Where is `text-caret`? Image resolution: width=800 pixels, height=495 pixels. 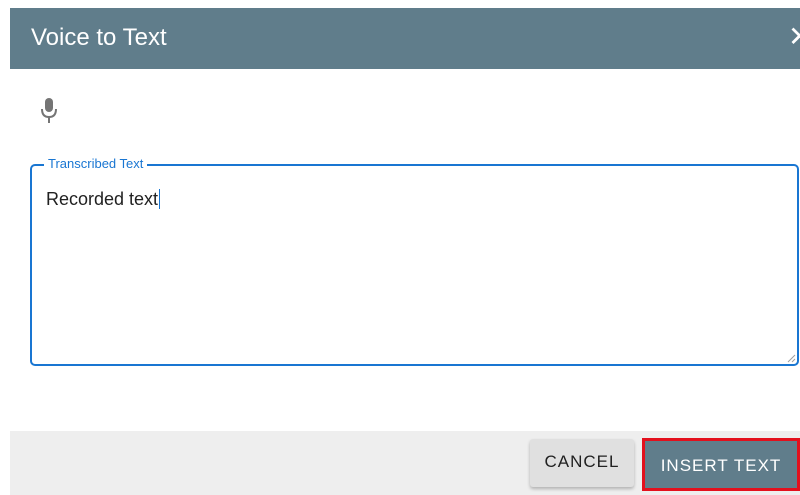 text-caret is located at coordinates (160, 199).